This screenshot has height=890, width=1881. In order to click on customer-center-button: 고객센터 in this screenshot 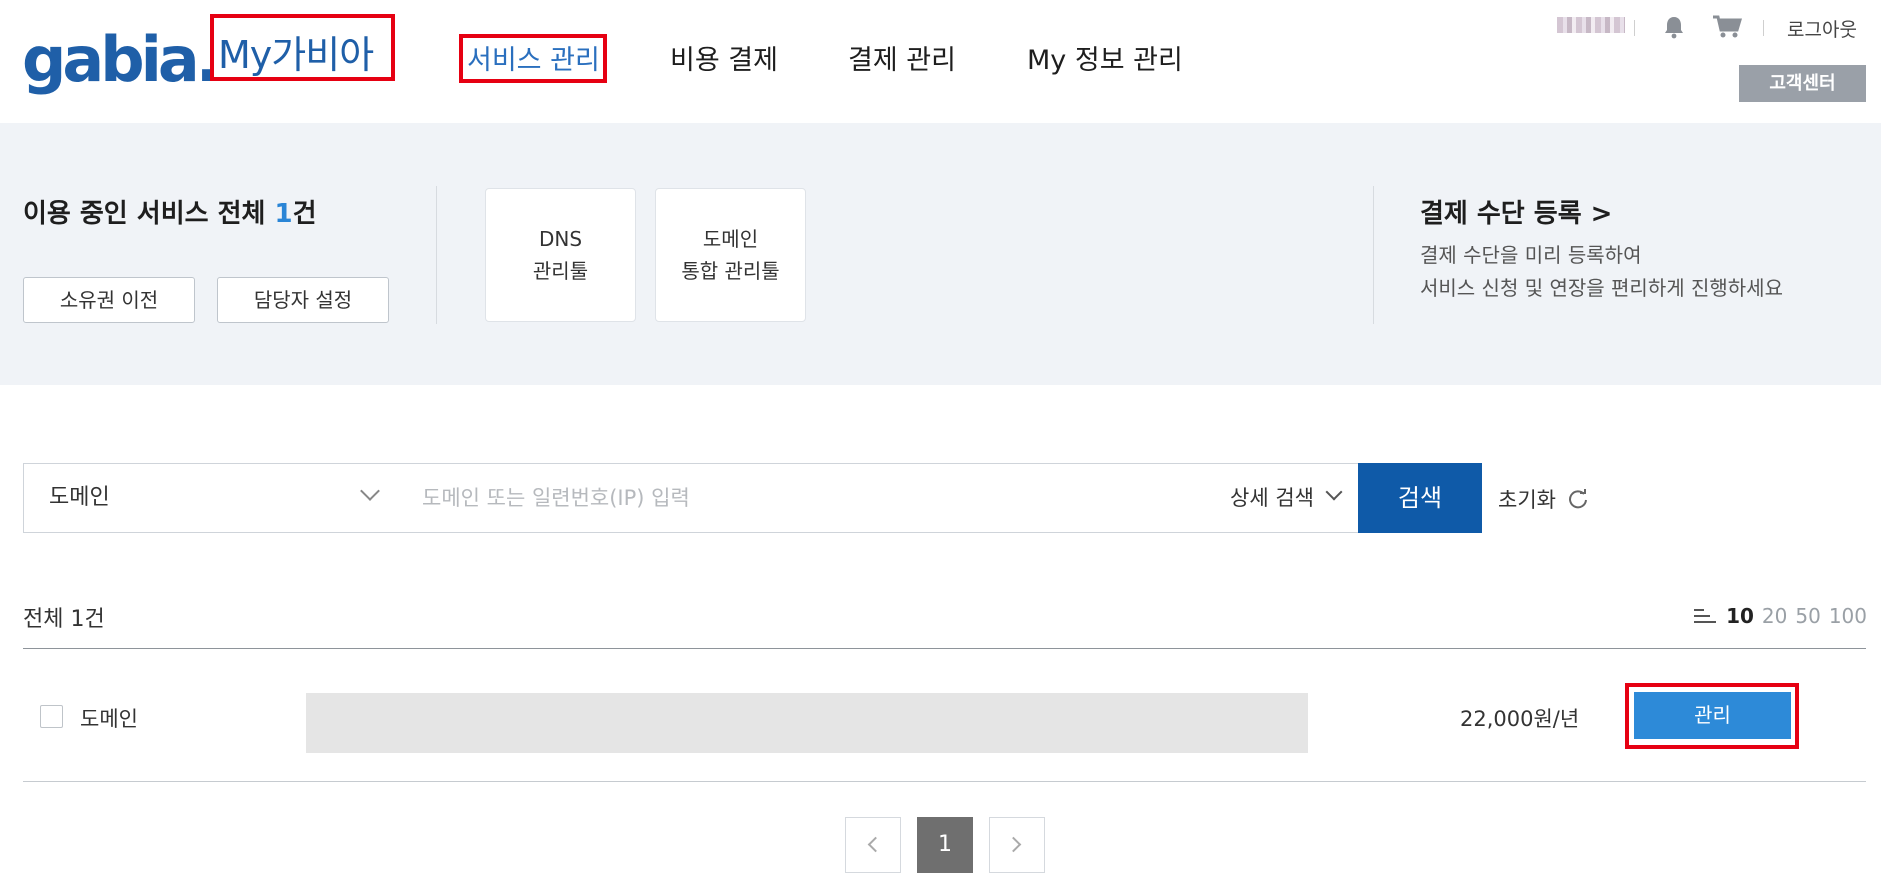, I will do `click(1802, 83)`.